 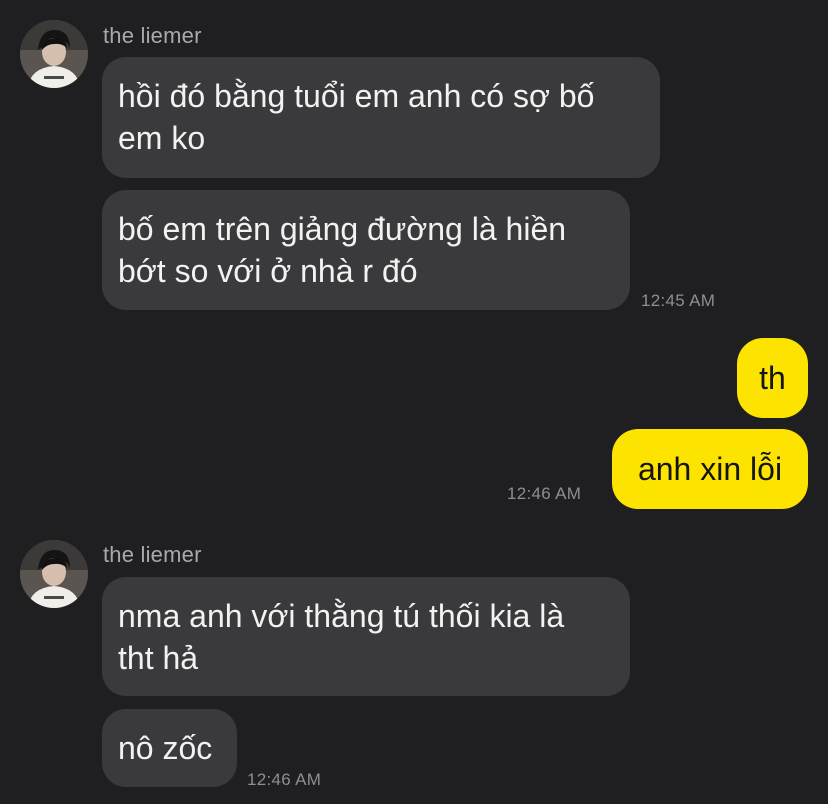 What do you see at coordinates (678, 300) in the screenshot?
I see `message-timestamp: 12:45 AM` at bounding box center [678, 300].